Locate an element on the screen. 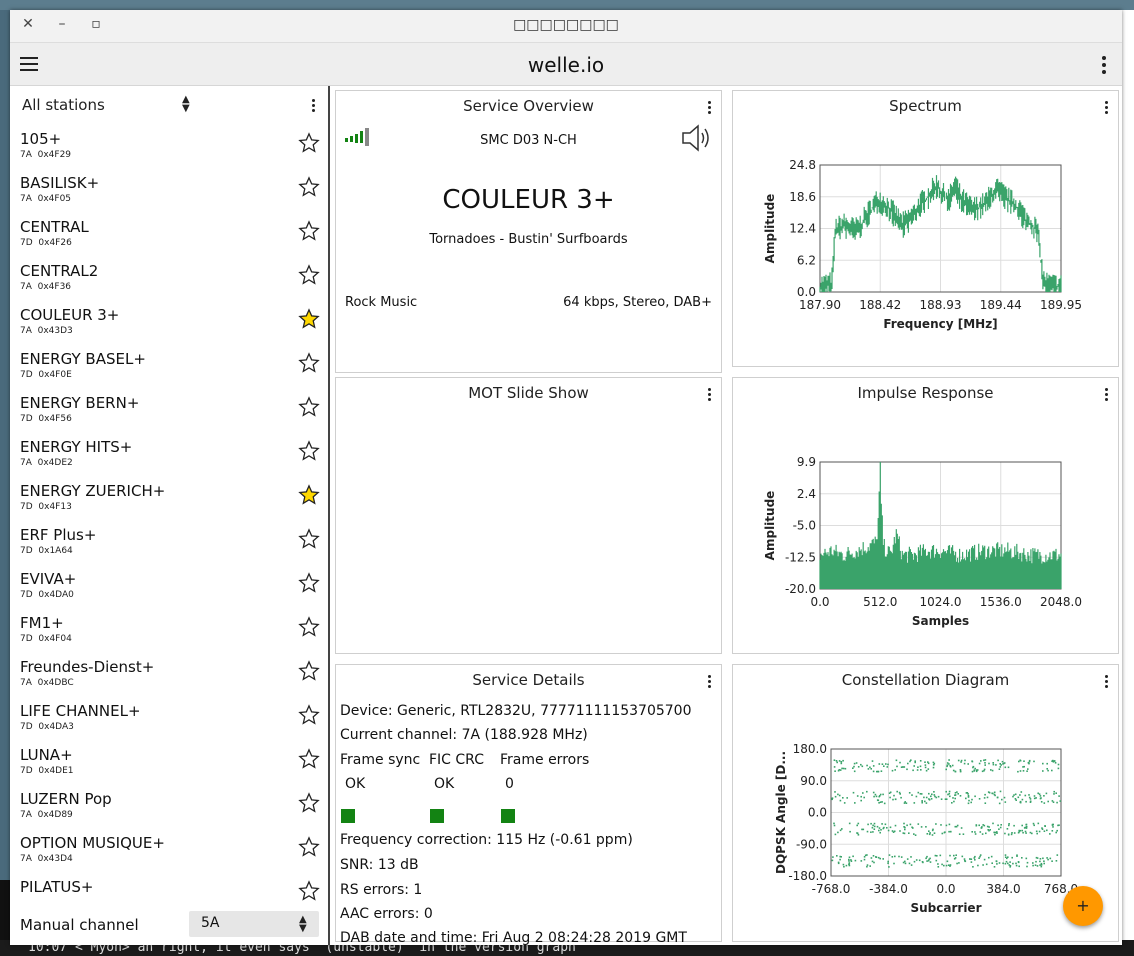 This screenshot has width=1134, height=956. station-item: LIFE CHANNEL+ 7D 0x4DA3 is located at coordinates (169, 720).